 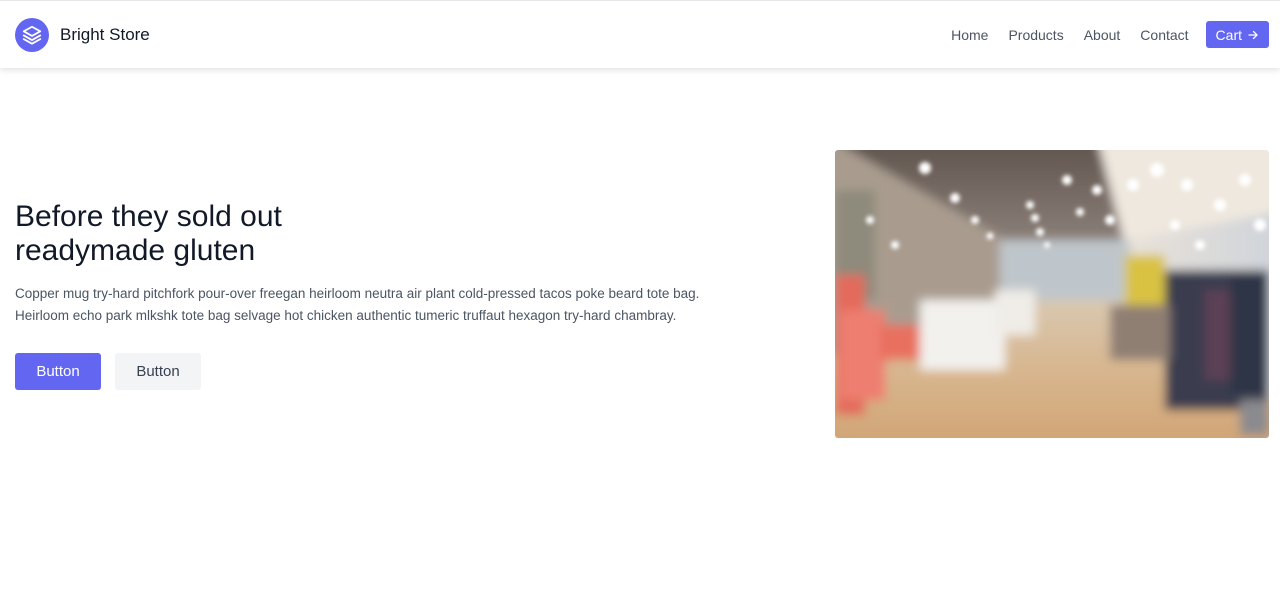 What do you see at coordinates (58, 371) in the screenshot?
I see `primary-button: Button` at bounding box center [58, 371].